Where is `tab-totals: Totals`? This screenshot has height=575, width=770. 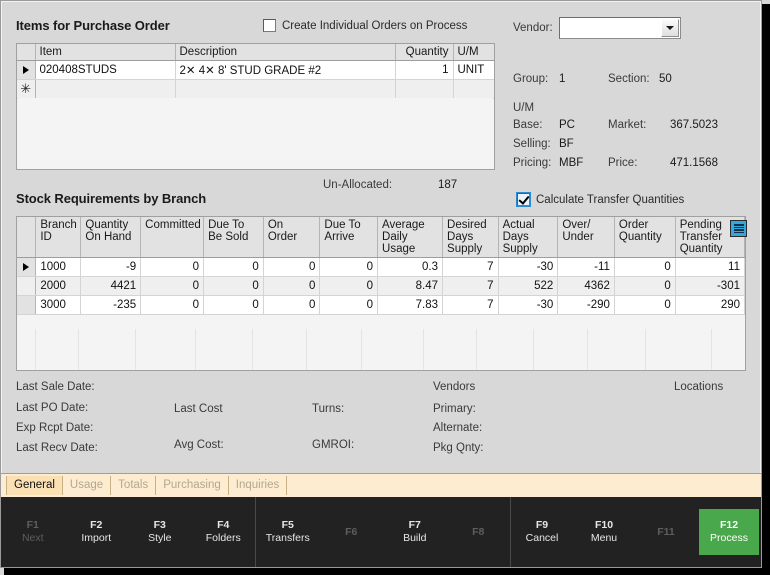 tab-totals: Totals is located at coordinates (134, 485).